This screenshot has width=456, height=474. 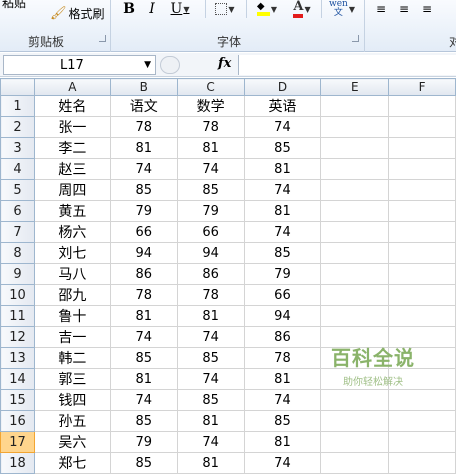 What do you see at coordinates (427, 9) in the screenshot?
I see `align-right-button: ≡` at bounding box center [427, 9].